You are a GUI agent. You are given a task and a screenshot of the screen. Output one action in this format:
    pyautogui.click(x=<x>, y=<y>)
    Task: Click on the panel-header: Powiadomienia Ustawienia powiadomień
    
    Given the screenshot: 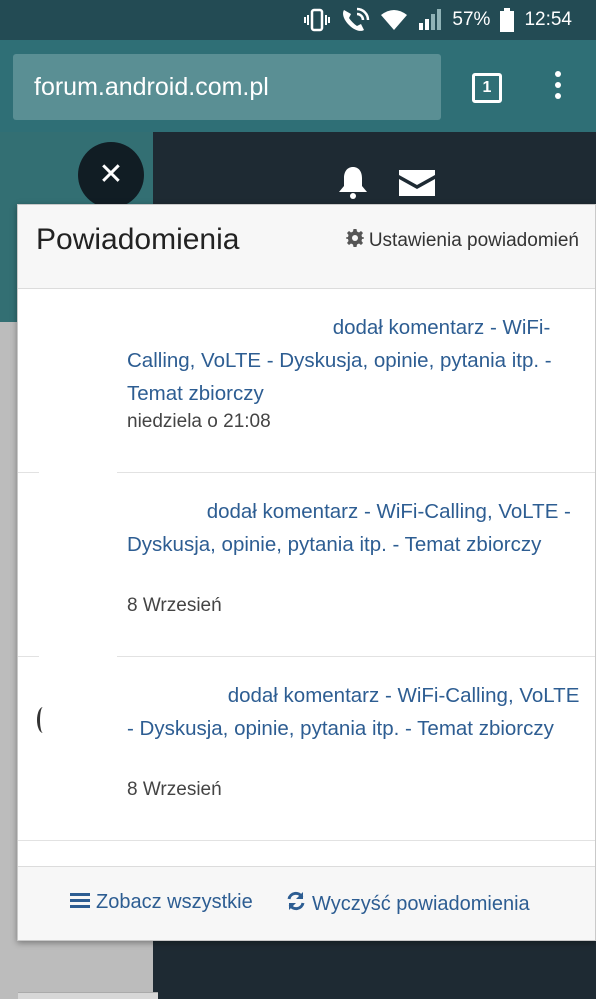 What is the action you would take?
    pyautogui.click(x=306, y=247)
    